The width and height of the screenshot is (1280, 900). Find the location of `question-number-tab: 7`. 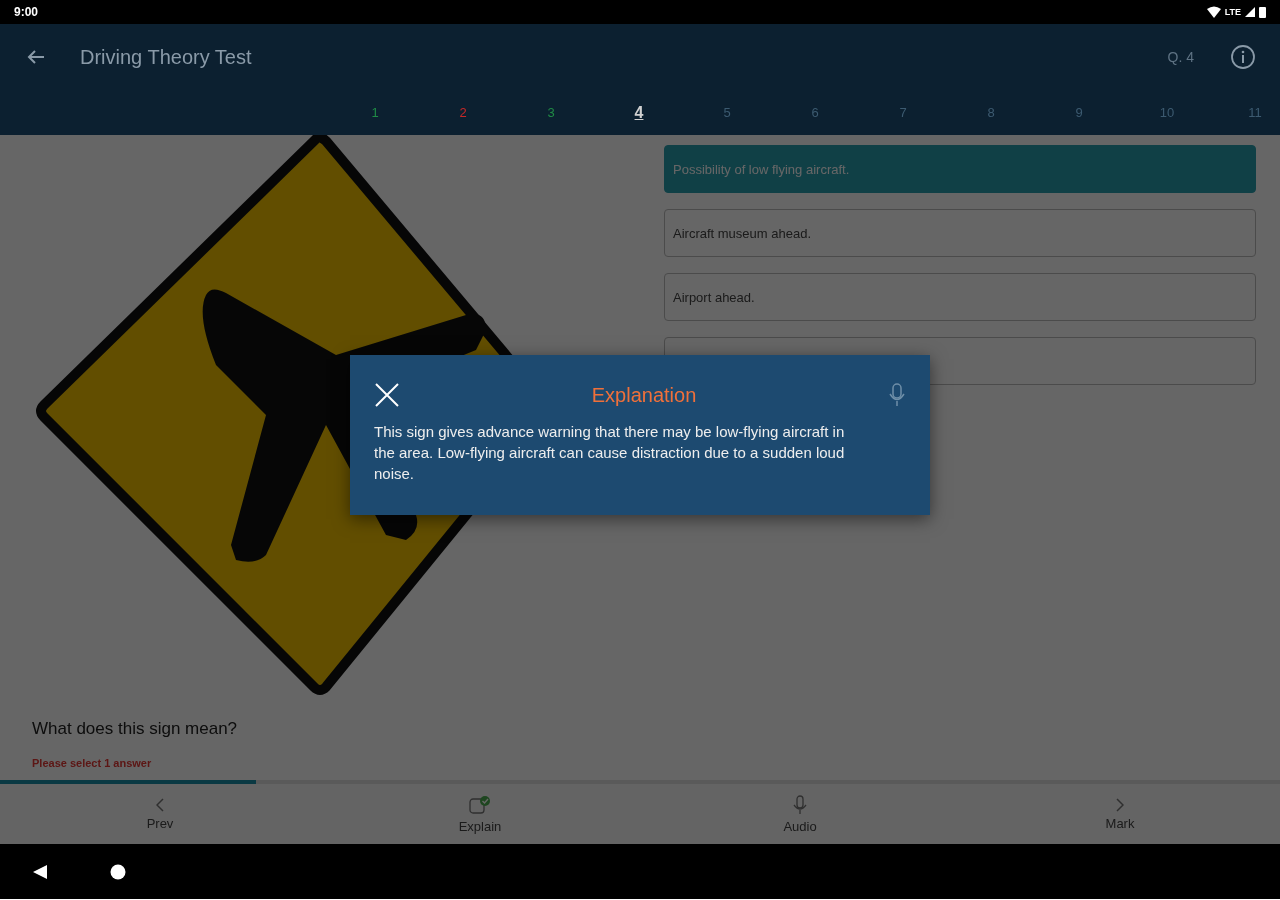

question-number-tab: 7 is located at coordinates (903, 112).